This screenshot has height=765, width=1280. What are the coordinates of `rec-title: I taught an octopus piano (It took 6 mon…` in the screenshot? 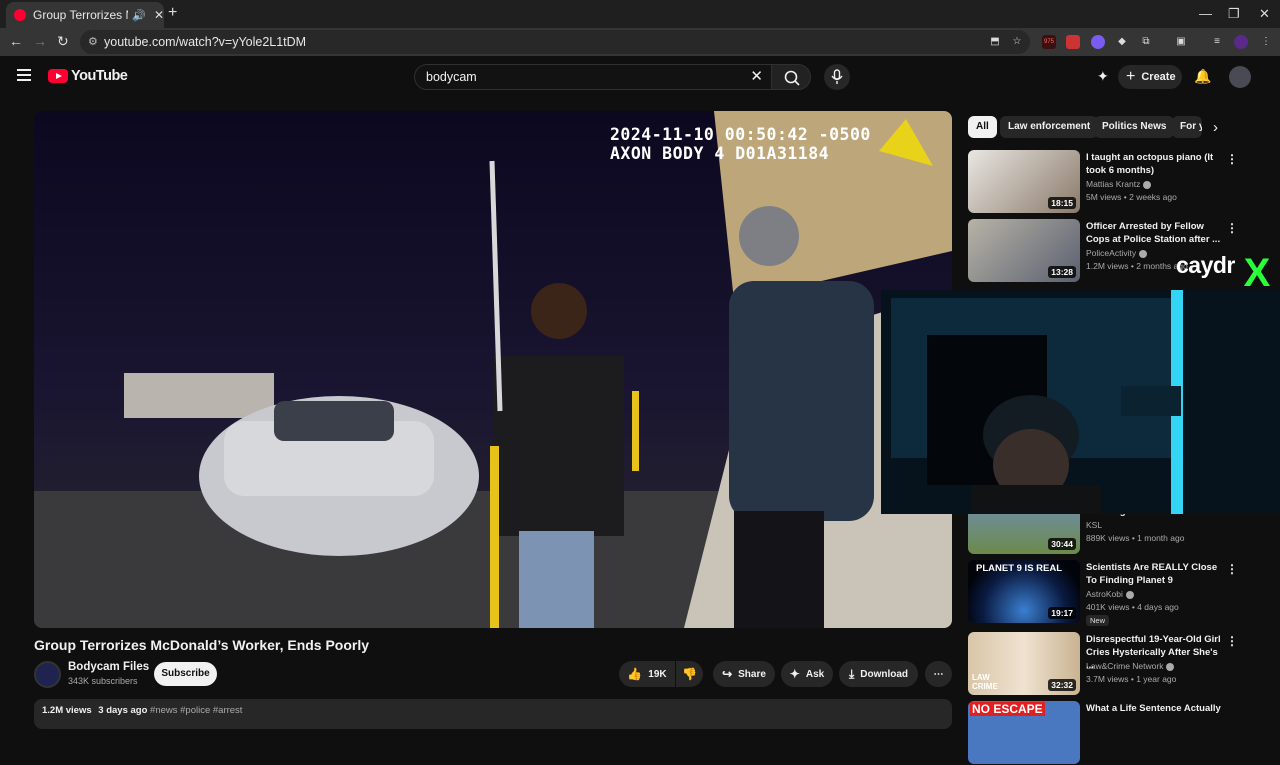 It's located at (1155, 164).